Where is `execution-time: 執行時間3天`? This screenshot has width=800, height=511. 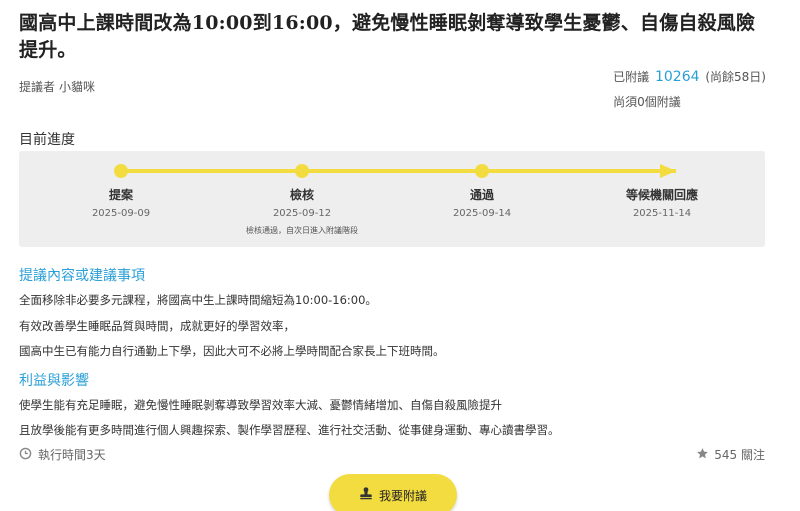 execution-time: 執行時間3天 is located at coordinates (62, 454).